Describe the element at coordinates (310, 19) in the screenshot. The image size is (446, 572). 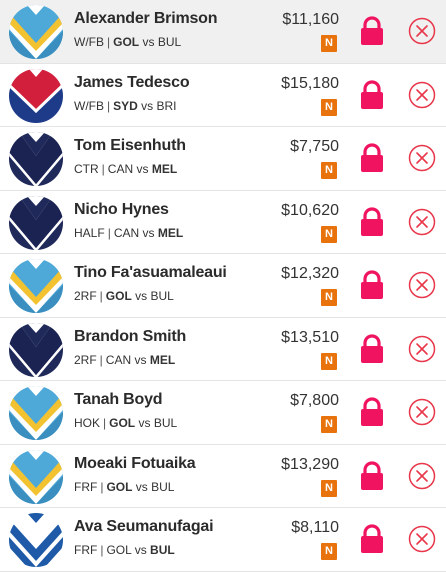
I see `player-price: $11,160` at that location.